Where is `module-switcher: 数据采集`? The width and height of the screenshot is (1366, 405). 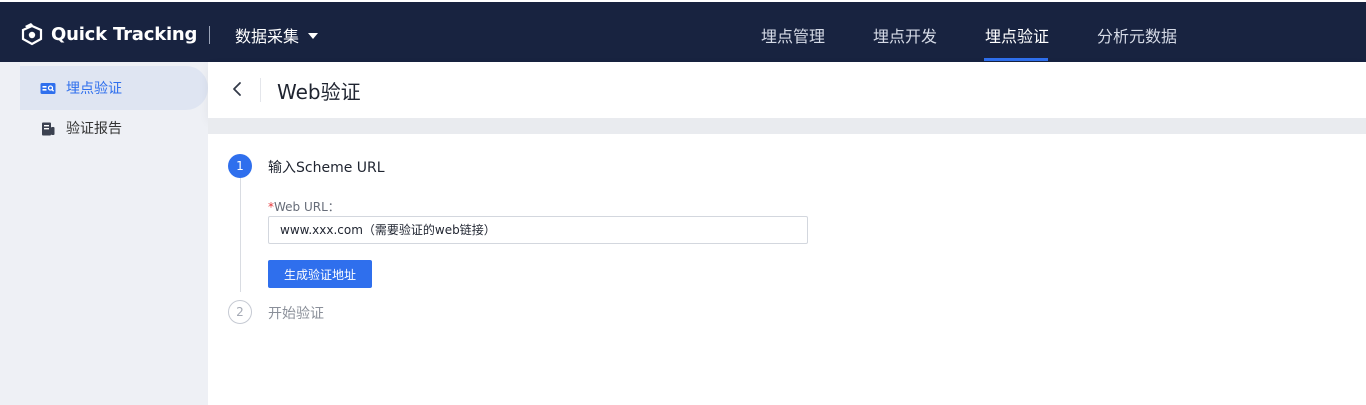
module-switcher: 数据采集 is located at coordinates (277, 35).